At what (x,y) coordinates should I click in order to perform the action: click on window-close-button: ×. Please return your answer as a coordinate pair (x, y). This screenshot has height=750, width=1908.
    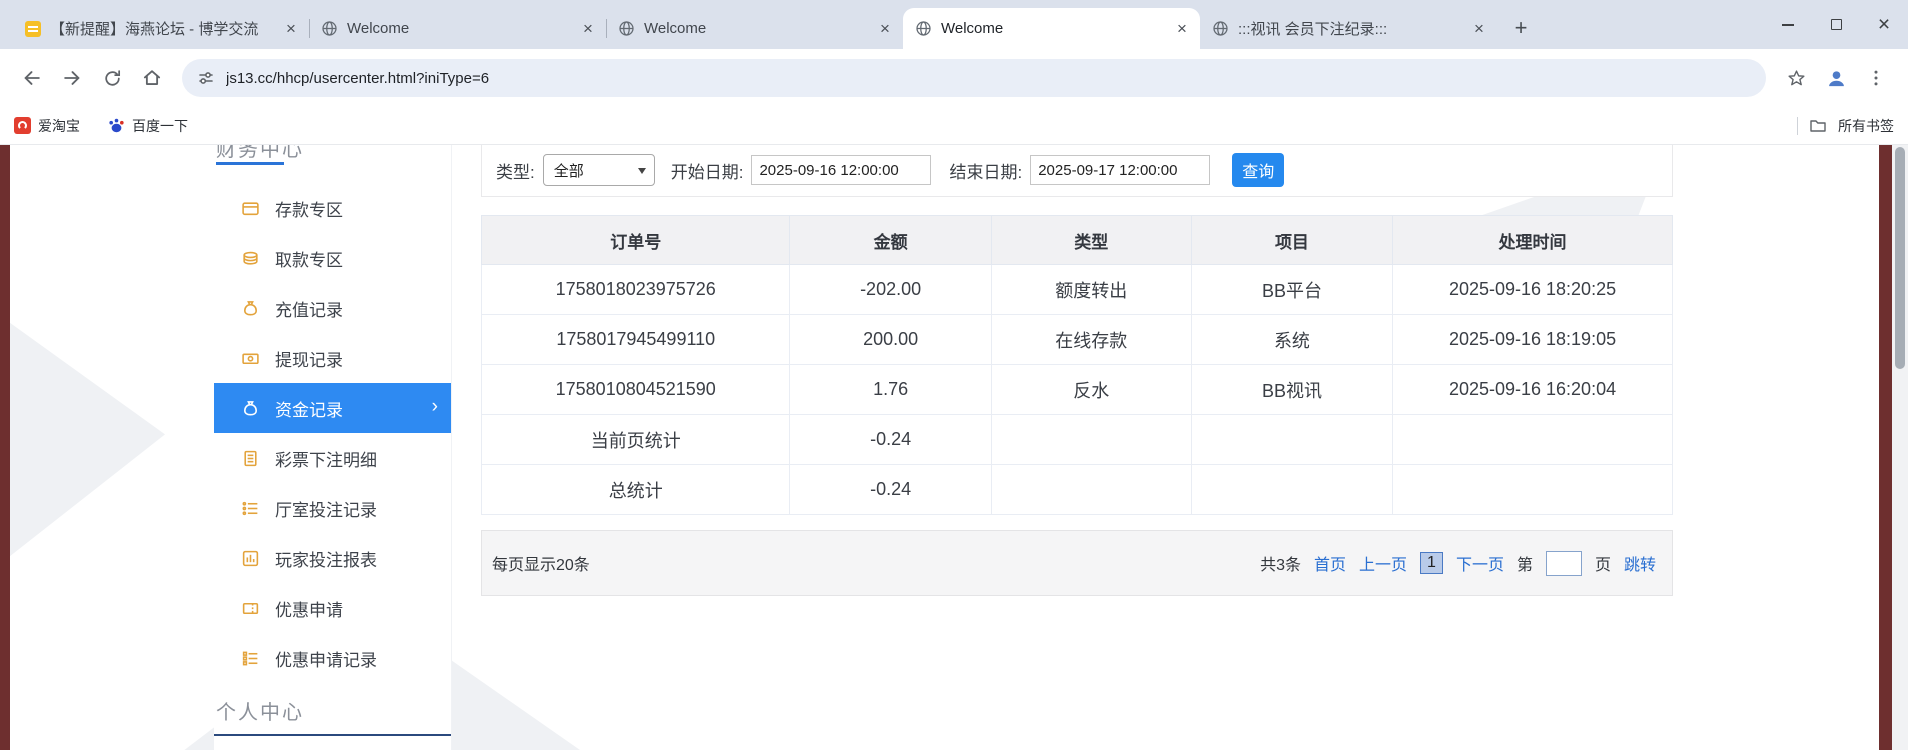
    Looking at the image, I should click on (1884, 24).